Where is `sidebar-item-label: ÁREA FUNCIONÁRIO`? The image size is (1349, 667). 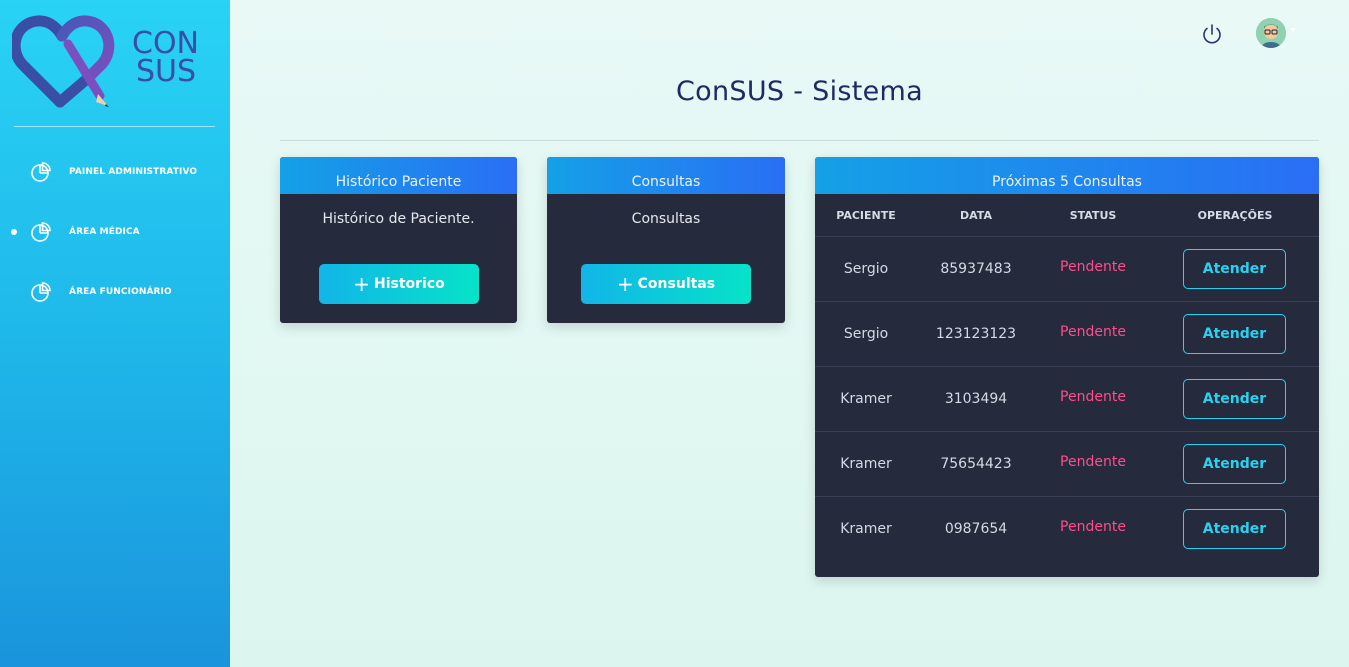 sidebar-item-label: ÁREA FUNCIONÁRIO is located at coordinates (120, 292).